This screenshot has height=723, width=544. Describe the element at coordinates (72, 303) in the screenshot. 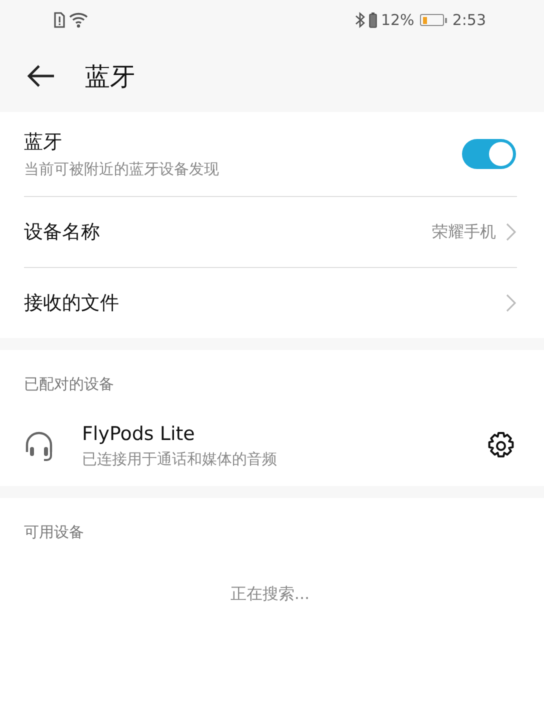

I see `setting-label: 接收的文件` at that location.